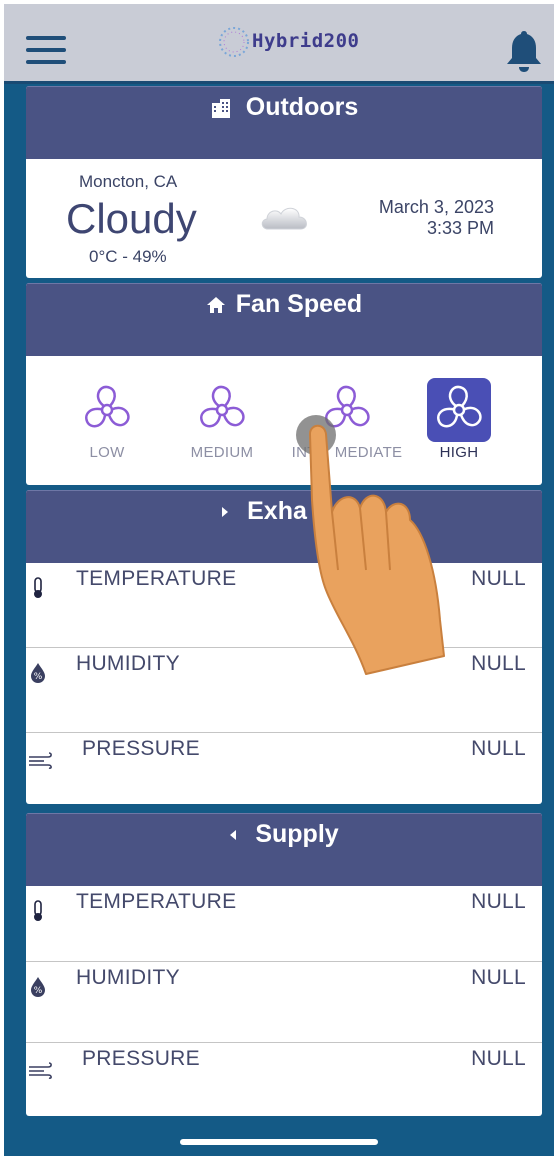 Image resolution: width=558 pixels, height=1159 pixels. I want to click on logo-text: Hybrid200, so click(306, 41).